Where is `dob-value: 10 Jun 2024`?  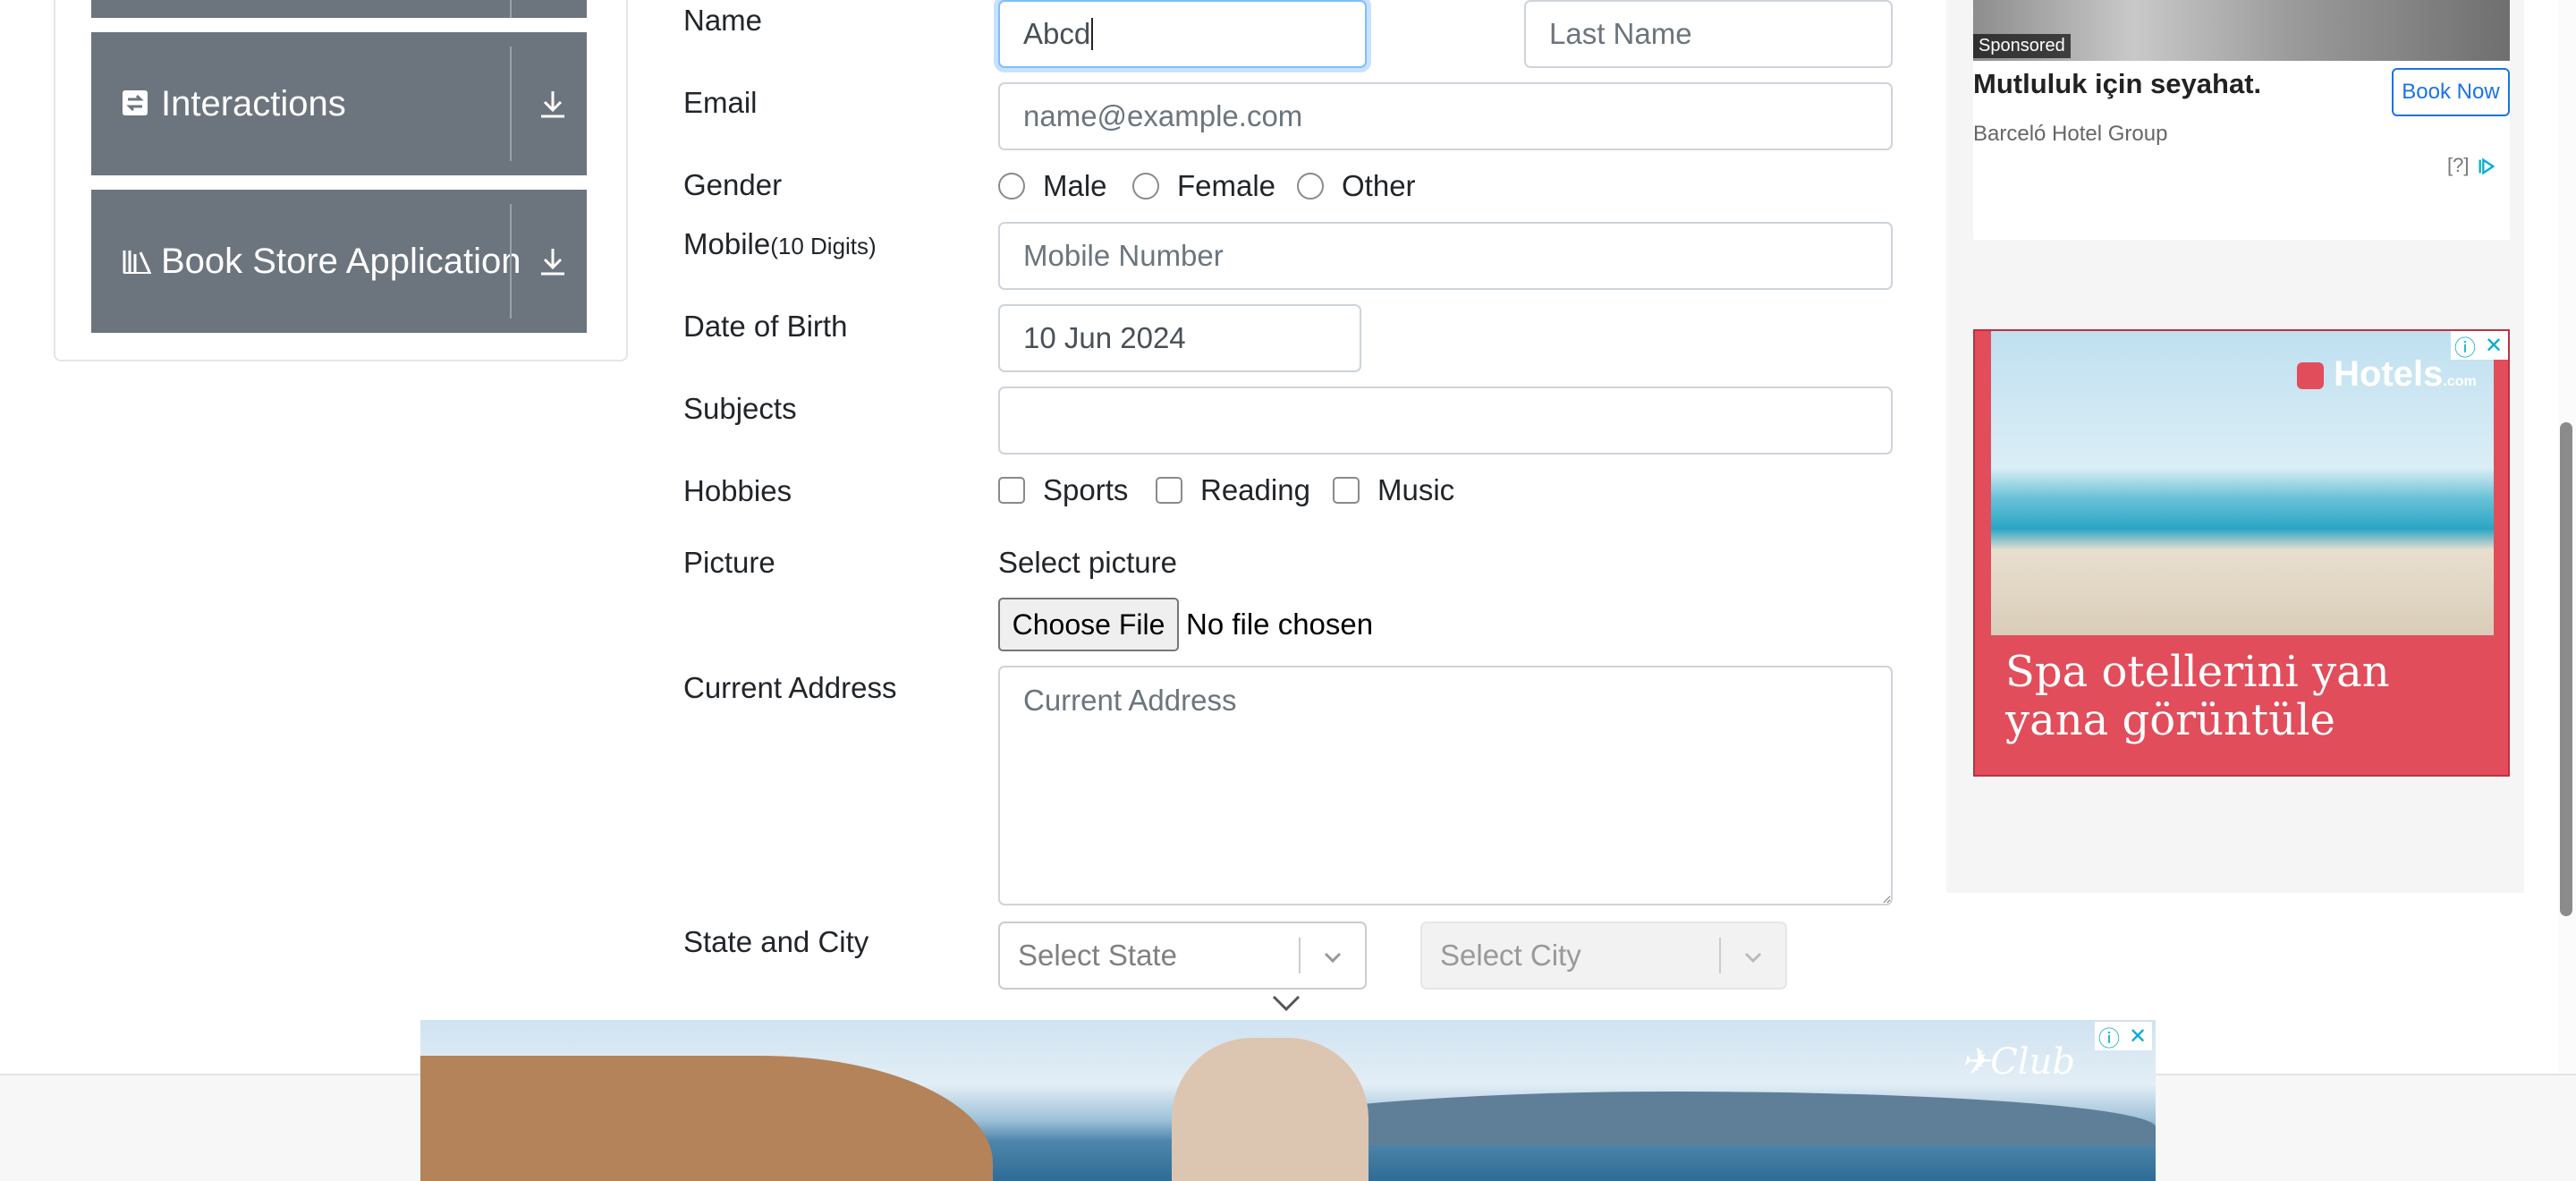
dob-value: 10 Jun 2024 is located at coordinates (1104, 337).